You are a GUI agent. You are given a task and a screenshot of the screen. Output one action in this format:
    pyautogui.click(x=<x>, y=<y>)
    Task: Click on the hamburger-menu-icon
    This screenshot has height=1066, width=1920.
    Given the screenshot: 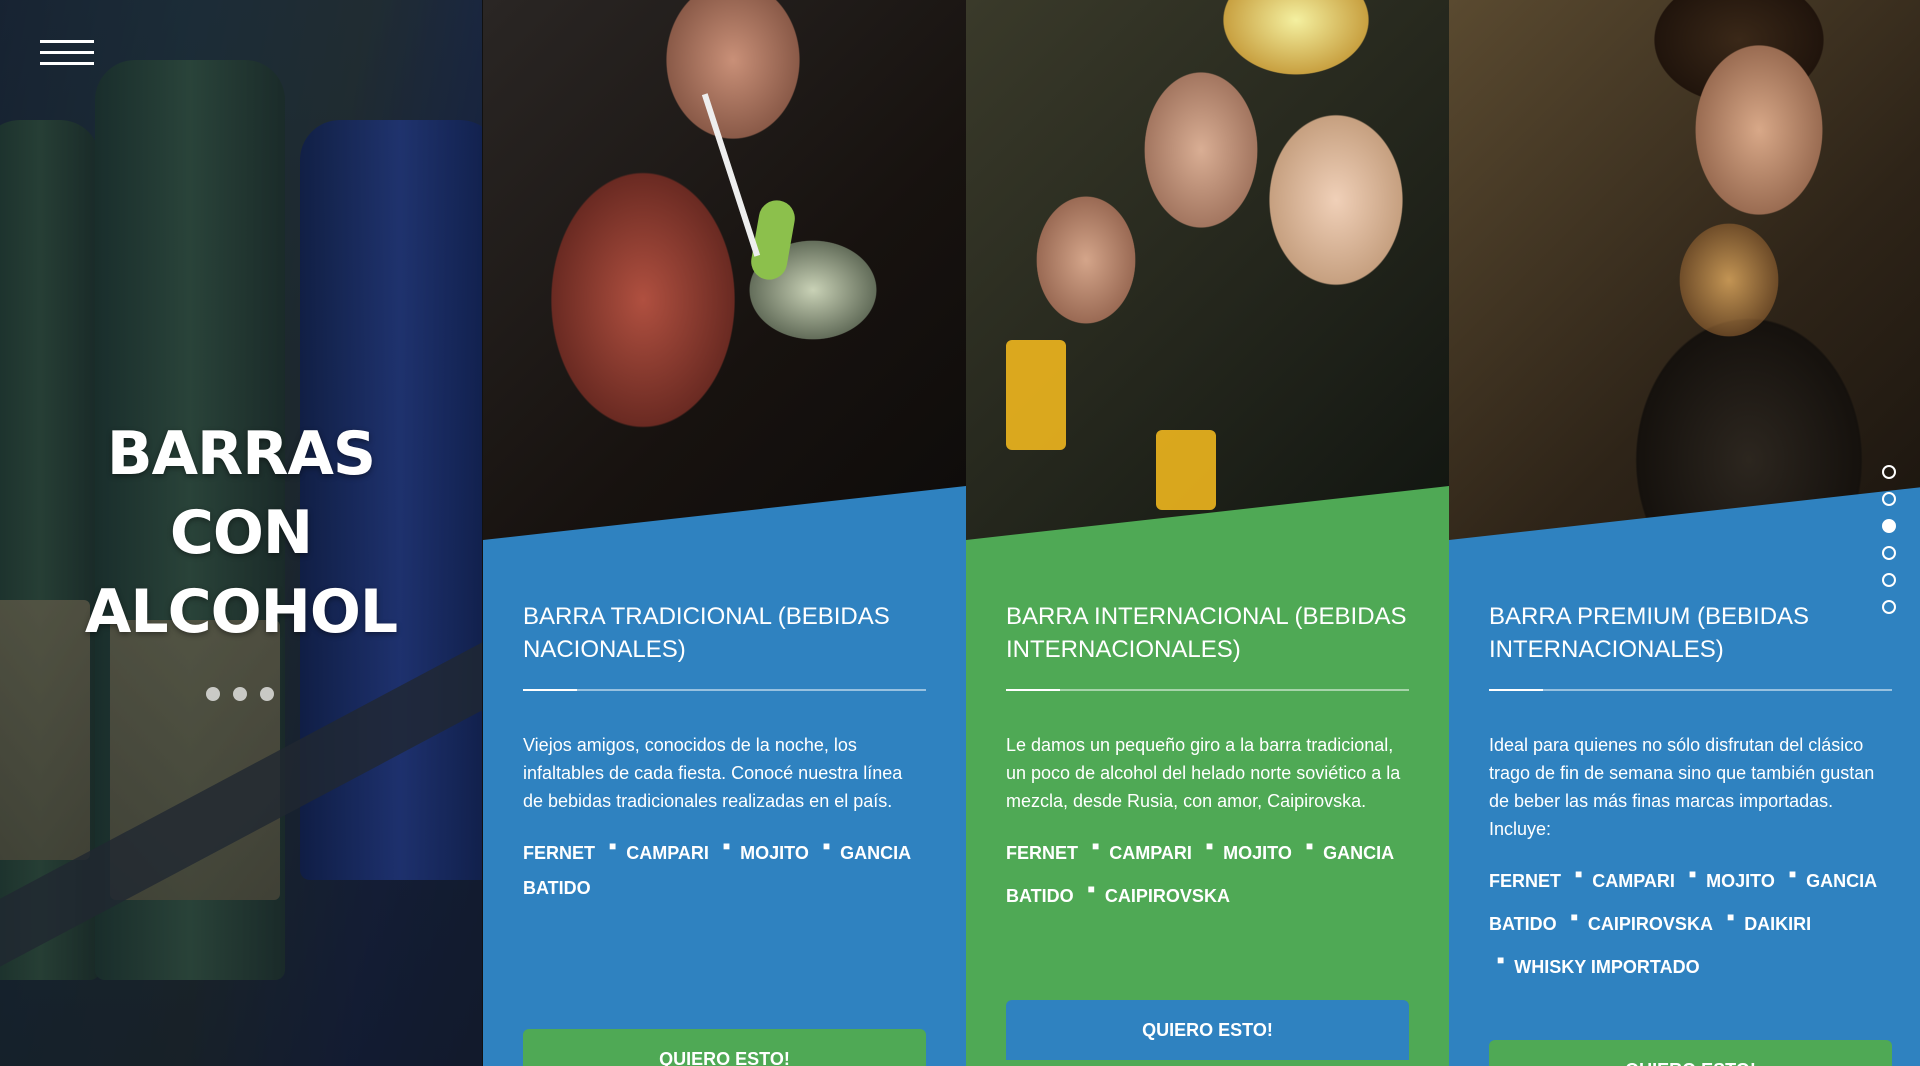 What is the action you would take?
    pyautogui.click(x=67, y=55)
    